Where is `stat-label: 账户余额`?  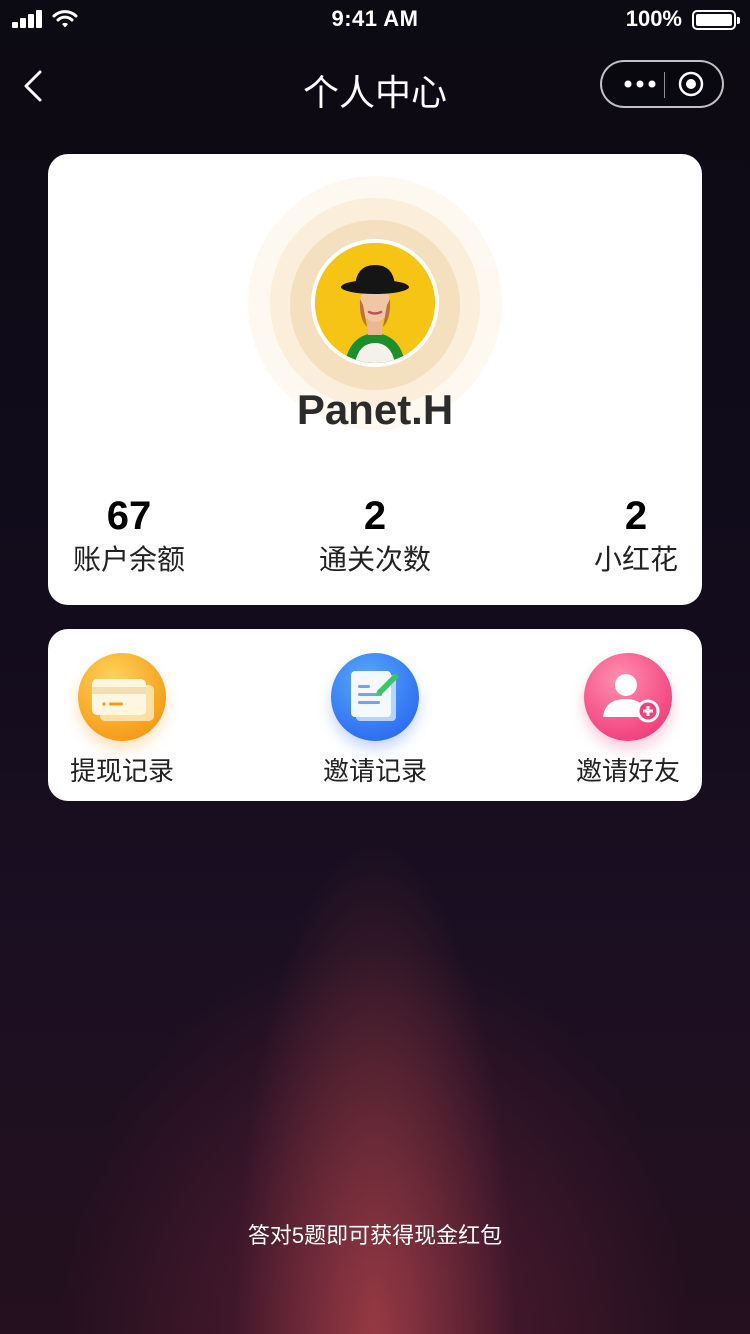
stat-label: 账户余额 is located at coordinates (128, 559).